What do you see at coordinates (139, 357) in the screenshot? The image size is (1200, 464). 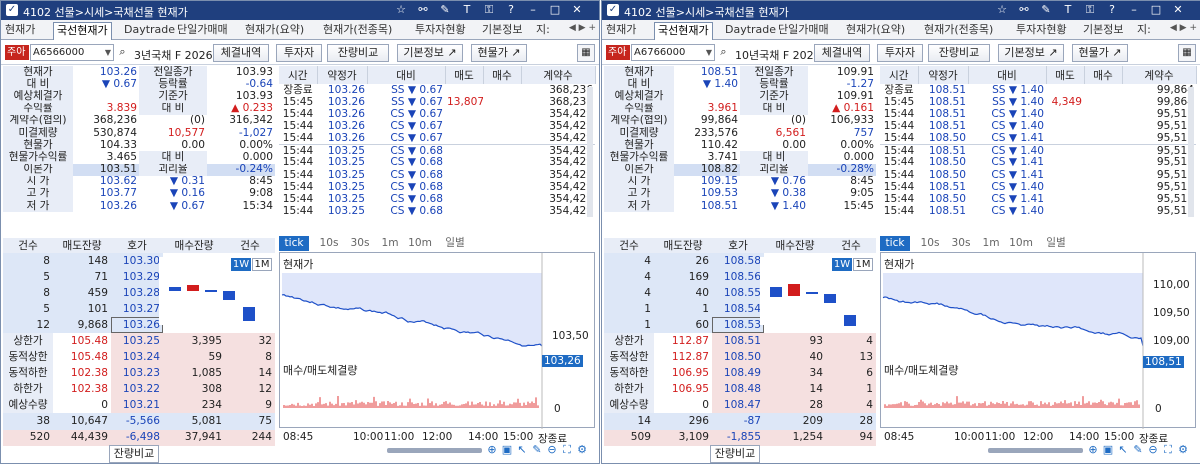 I see `bid-row: 동적상한 105.48 103.24 59 8` at bounding box center [139, 357].